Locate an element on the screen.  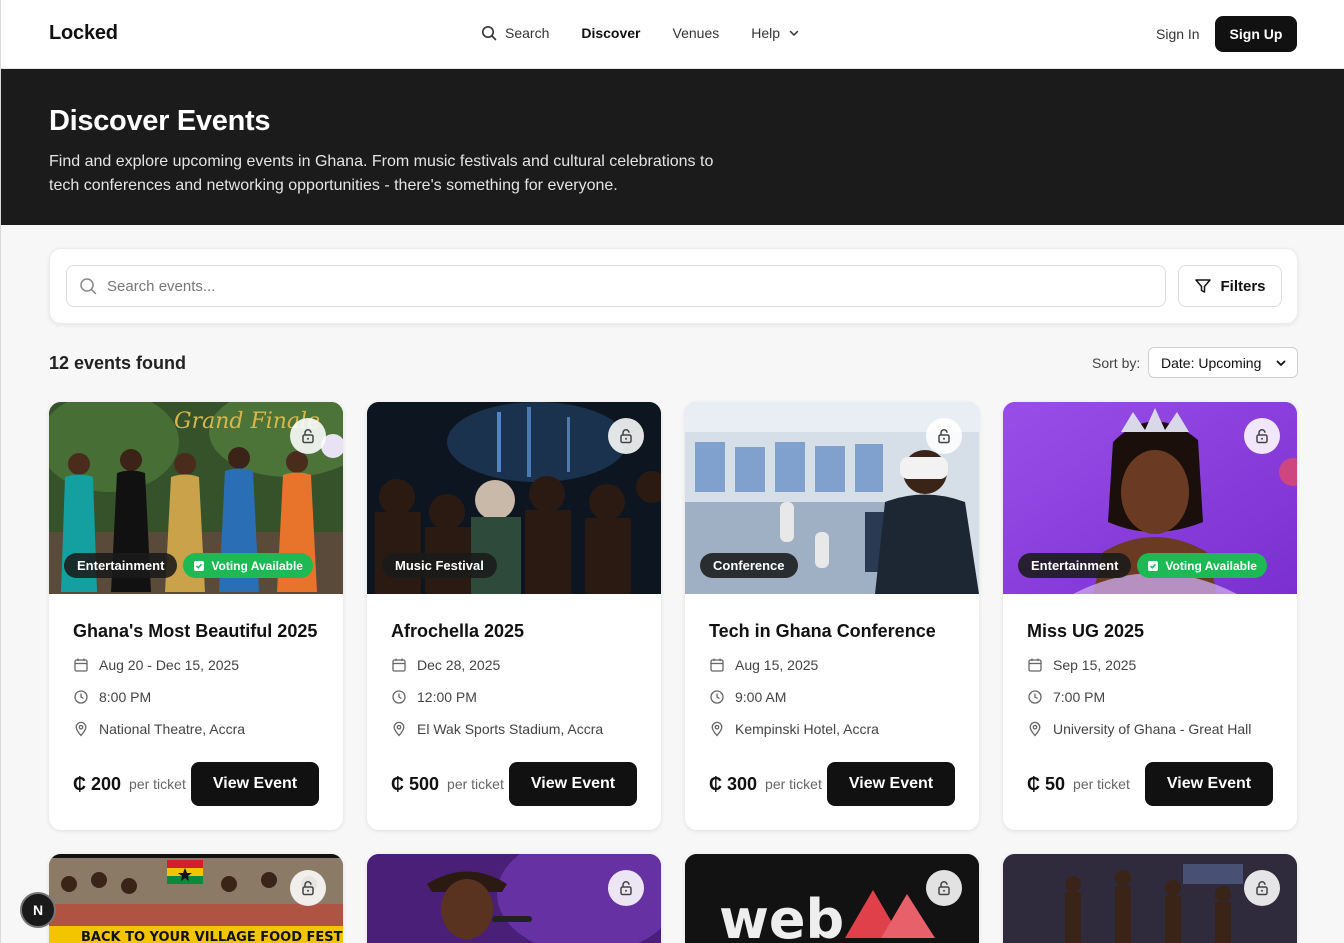
event-badges: Conference is located at coordinates (749, 565).